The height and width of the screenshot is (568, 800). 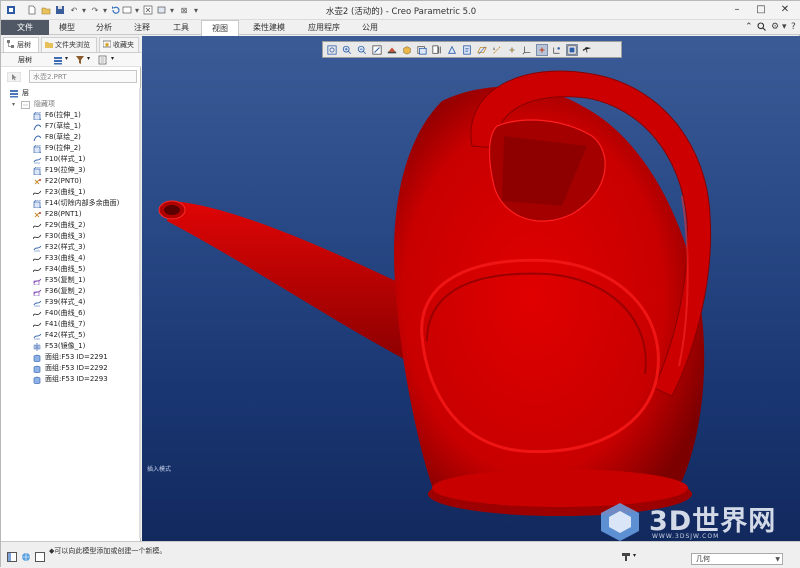 I want to click on tab-flexible-modeling: 柔性建模, so click(x=269, y=27).